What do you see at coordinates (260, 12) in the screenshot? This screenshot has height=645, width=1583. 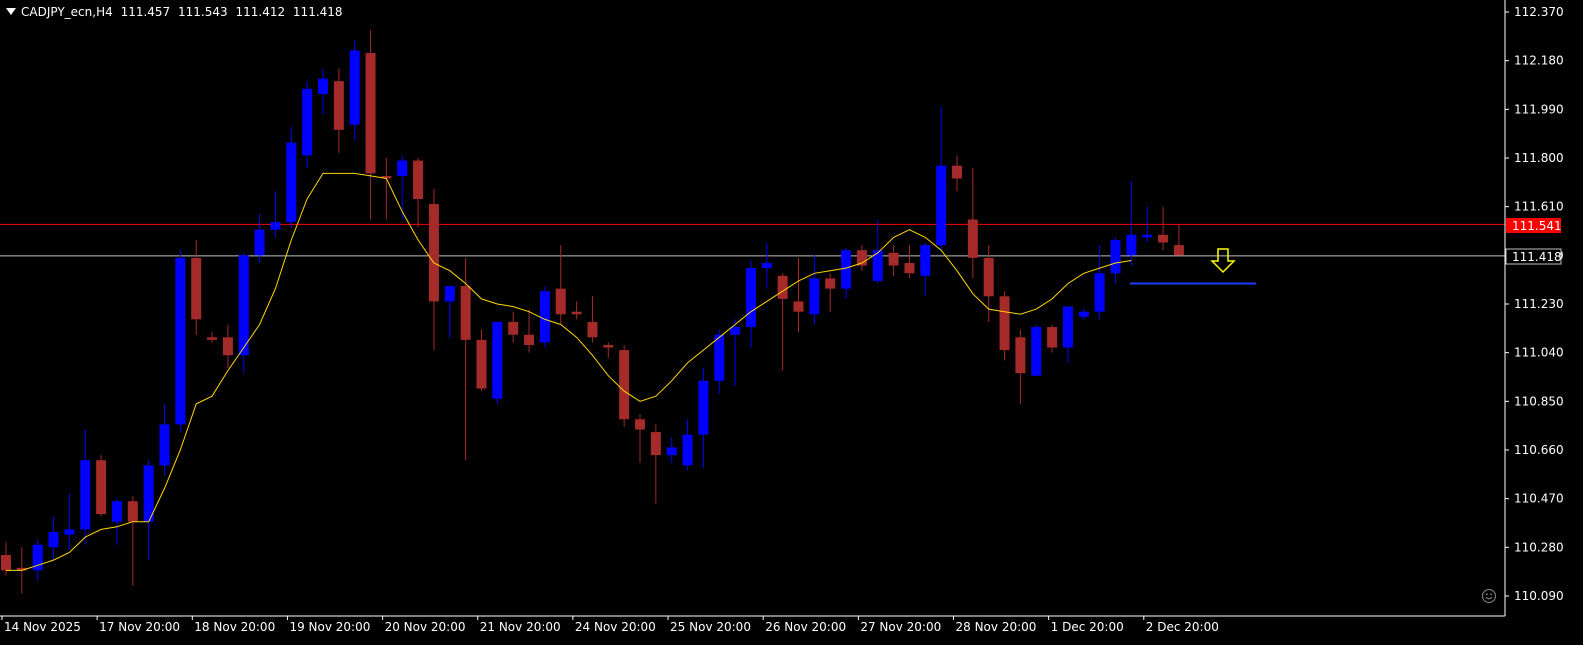 I see `low-price: 111.412` at bounding box center [260, 12].